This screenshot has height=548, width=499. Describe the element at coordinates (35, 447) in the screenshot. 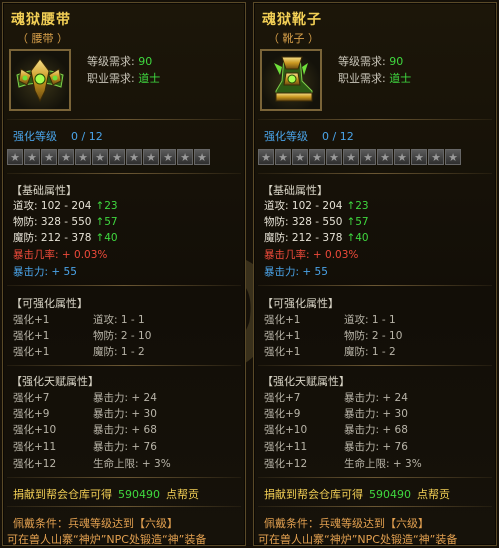

I see `talent-row-level: 强化+11` at that location.